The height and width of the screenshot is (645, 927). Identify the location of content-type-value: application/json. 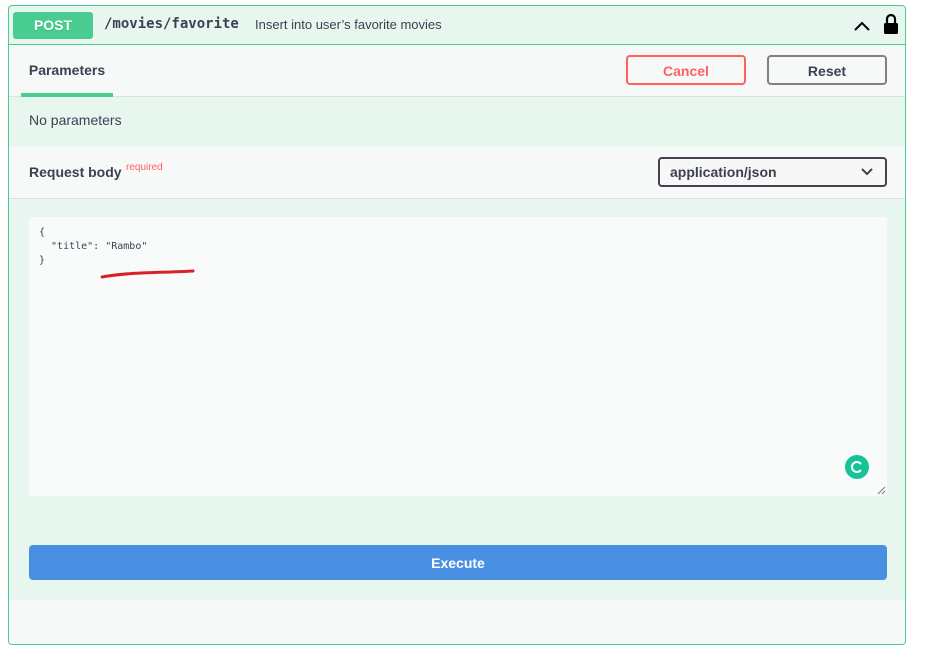
(723, 172).